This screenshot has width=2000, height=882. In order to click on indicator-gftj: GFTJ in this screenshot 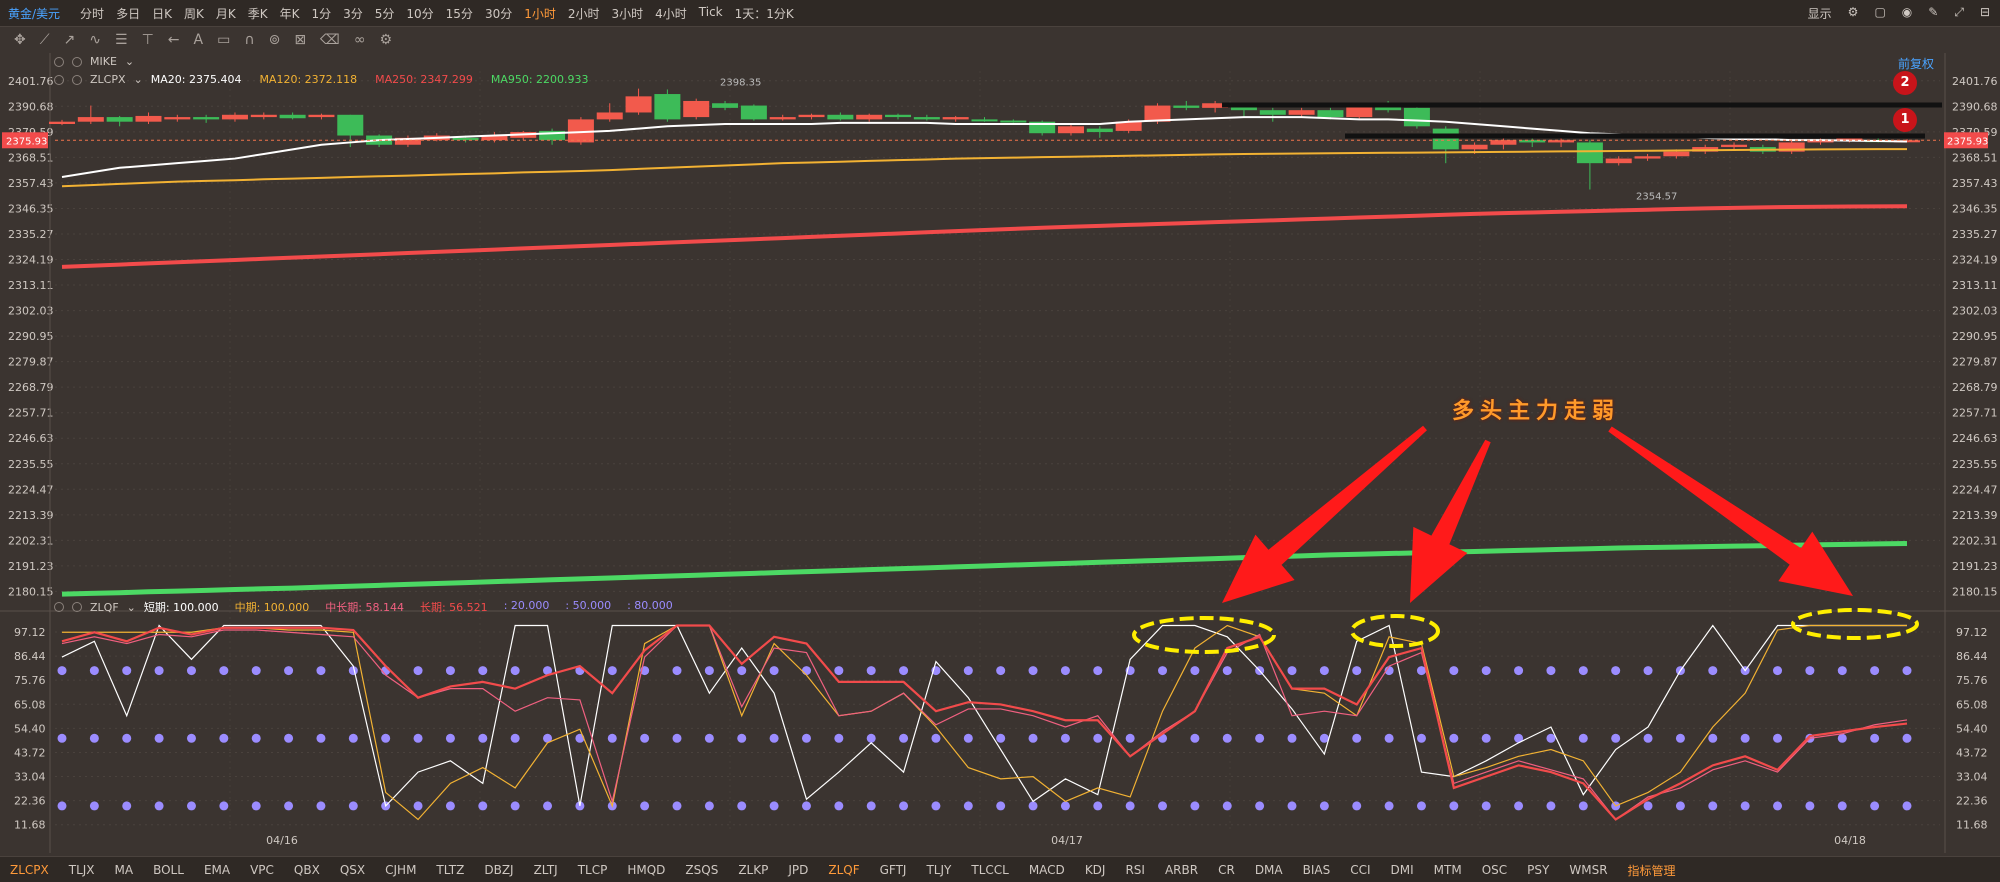, I will do `click(893, 870)`.